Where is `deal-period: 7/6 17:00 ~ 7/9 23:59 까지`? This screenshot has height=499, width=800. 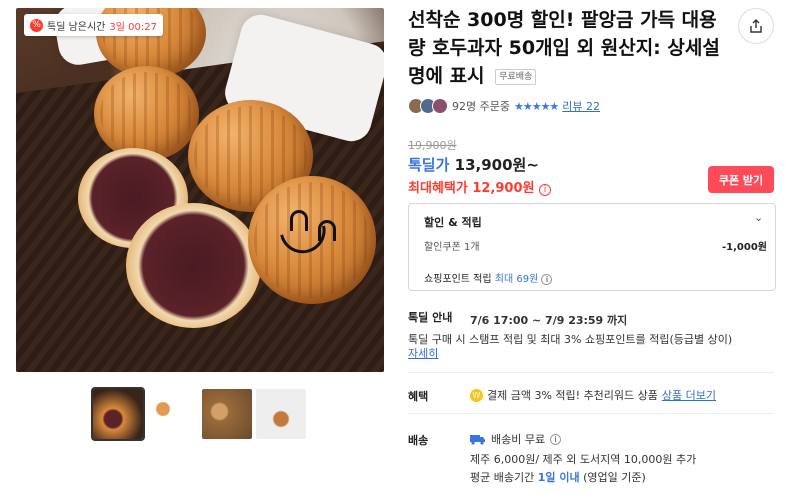
deal-period: 7/6 17:00 ~ 7/9 23:59 까지 is located at coordinates (549, 320).